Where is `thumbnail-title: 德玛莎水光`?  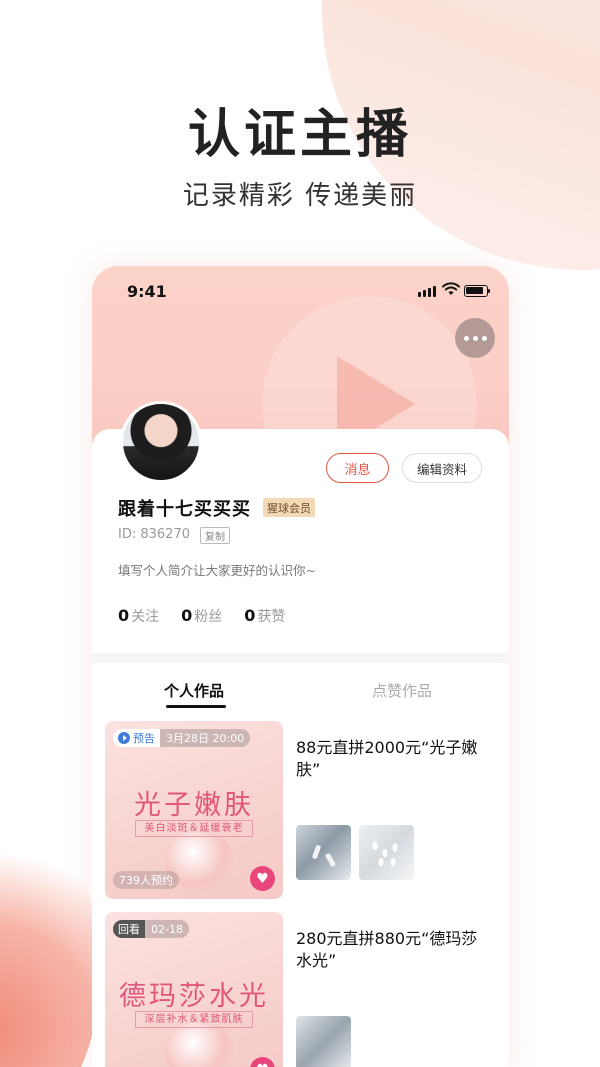
thumbnail-title: 德玛莎水光 is located at coordinates (194, 996).